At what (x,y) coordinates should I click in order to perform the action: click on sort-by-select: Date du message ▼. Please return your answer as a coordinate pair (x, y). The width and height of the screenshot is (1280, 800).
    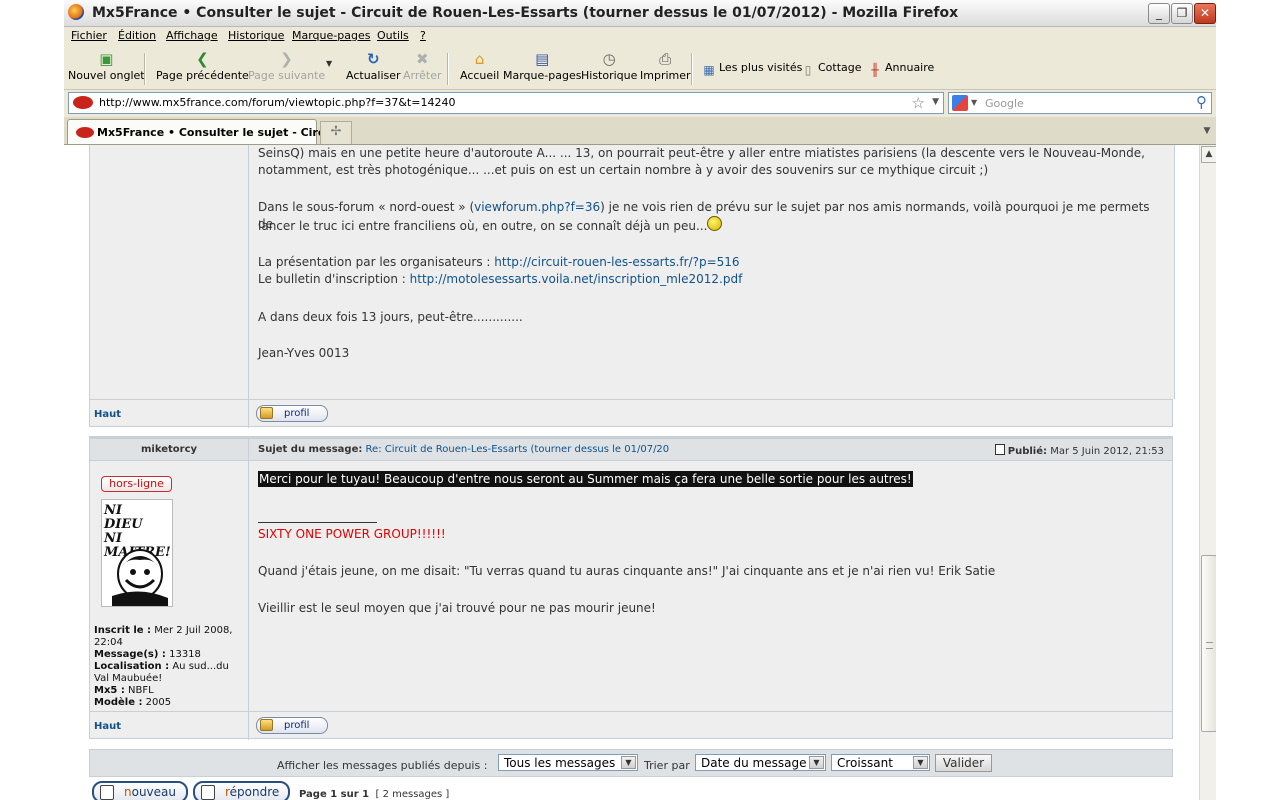
    Looking at the image, I should click on (760, 762).